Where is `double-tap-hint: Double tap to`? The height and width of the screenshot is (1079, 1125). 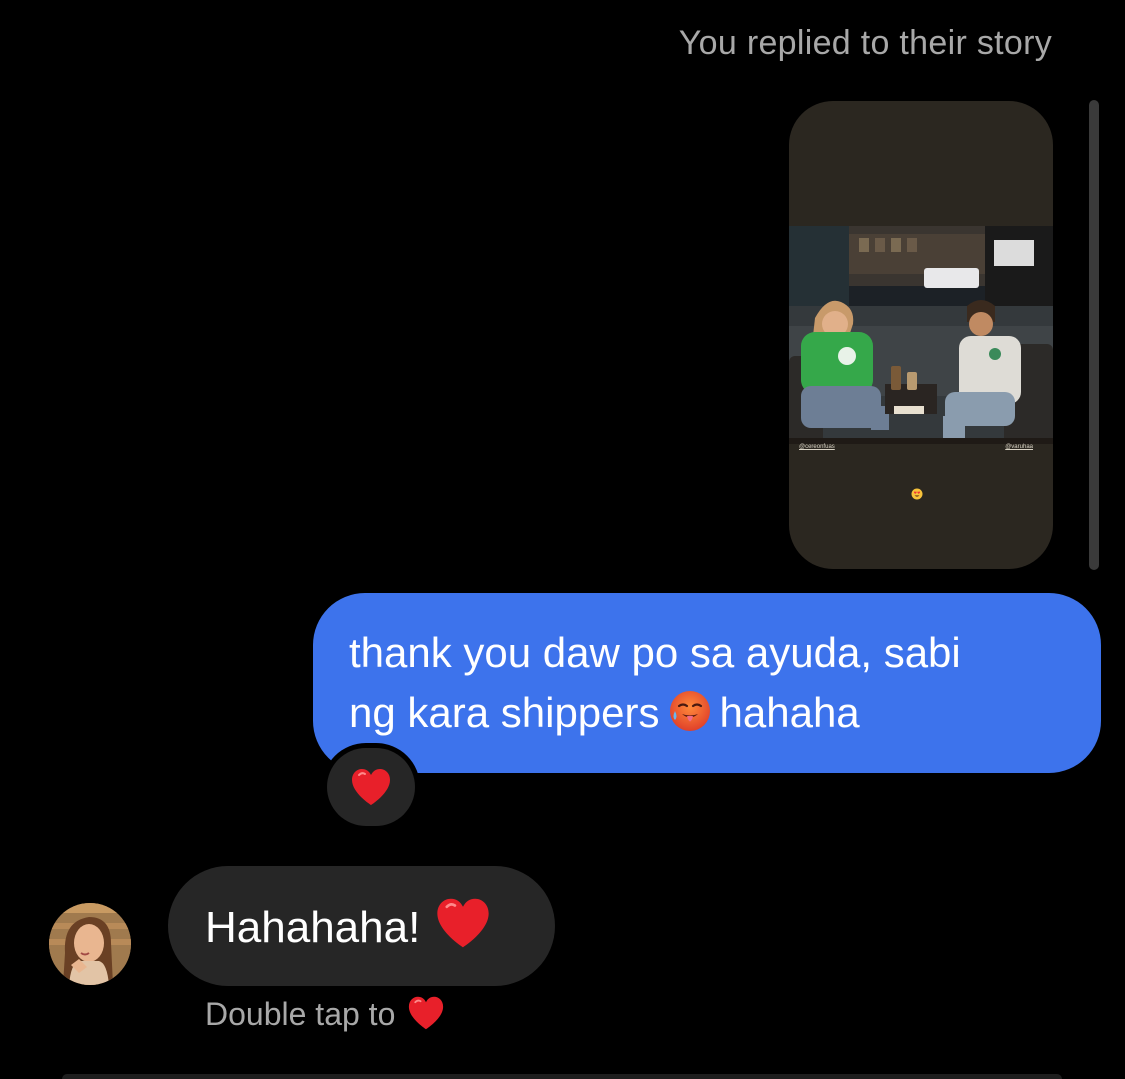
double-tap-hint: Double tap to is located at coordinates (325, 1014).